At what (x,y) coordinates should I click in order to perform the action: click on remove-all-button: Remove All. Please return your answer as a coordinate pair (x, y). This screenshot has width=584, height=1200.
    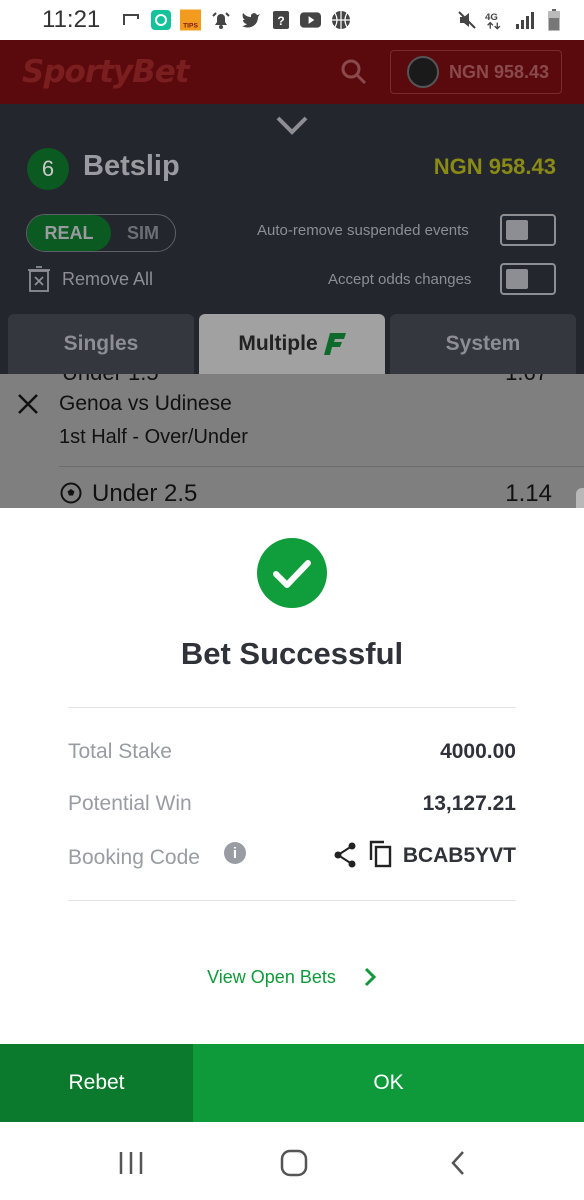
    Looking at the image, I should click on (90, 279).